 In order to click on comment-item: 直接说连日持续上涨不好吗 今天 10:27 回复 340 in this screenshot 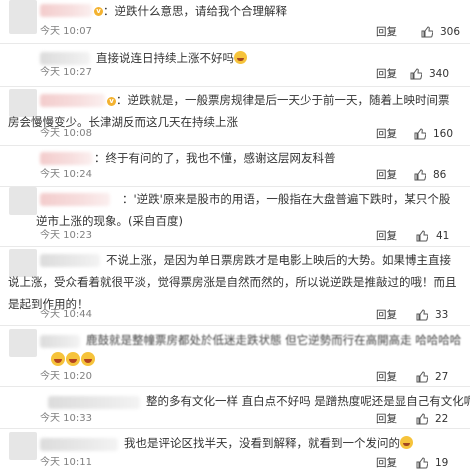, I will do `click(235, 64)`.